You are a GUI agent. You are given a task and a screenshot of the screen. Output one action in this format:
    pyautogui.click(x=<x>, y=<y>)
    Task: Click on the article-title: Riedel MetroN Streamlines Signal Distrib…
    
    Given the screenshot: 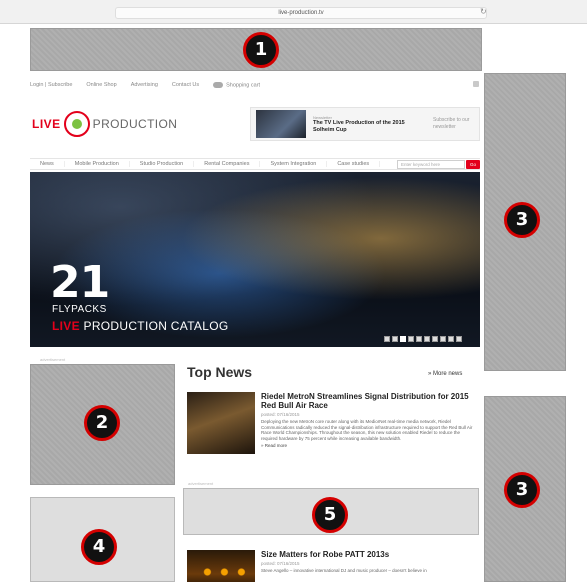 What is the action you would take?
    pyautogui.click(x=369, y=401)
    